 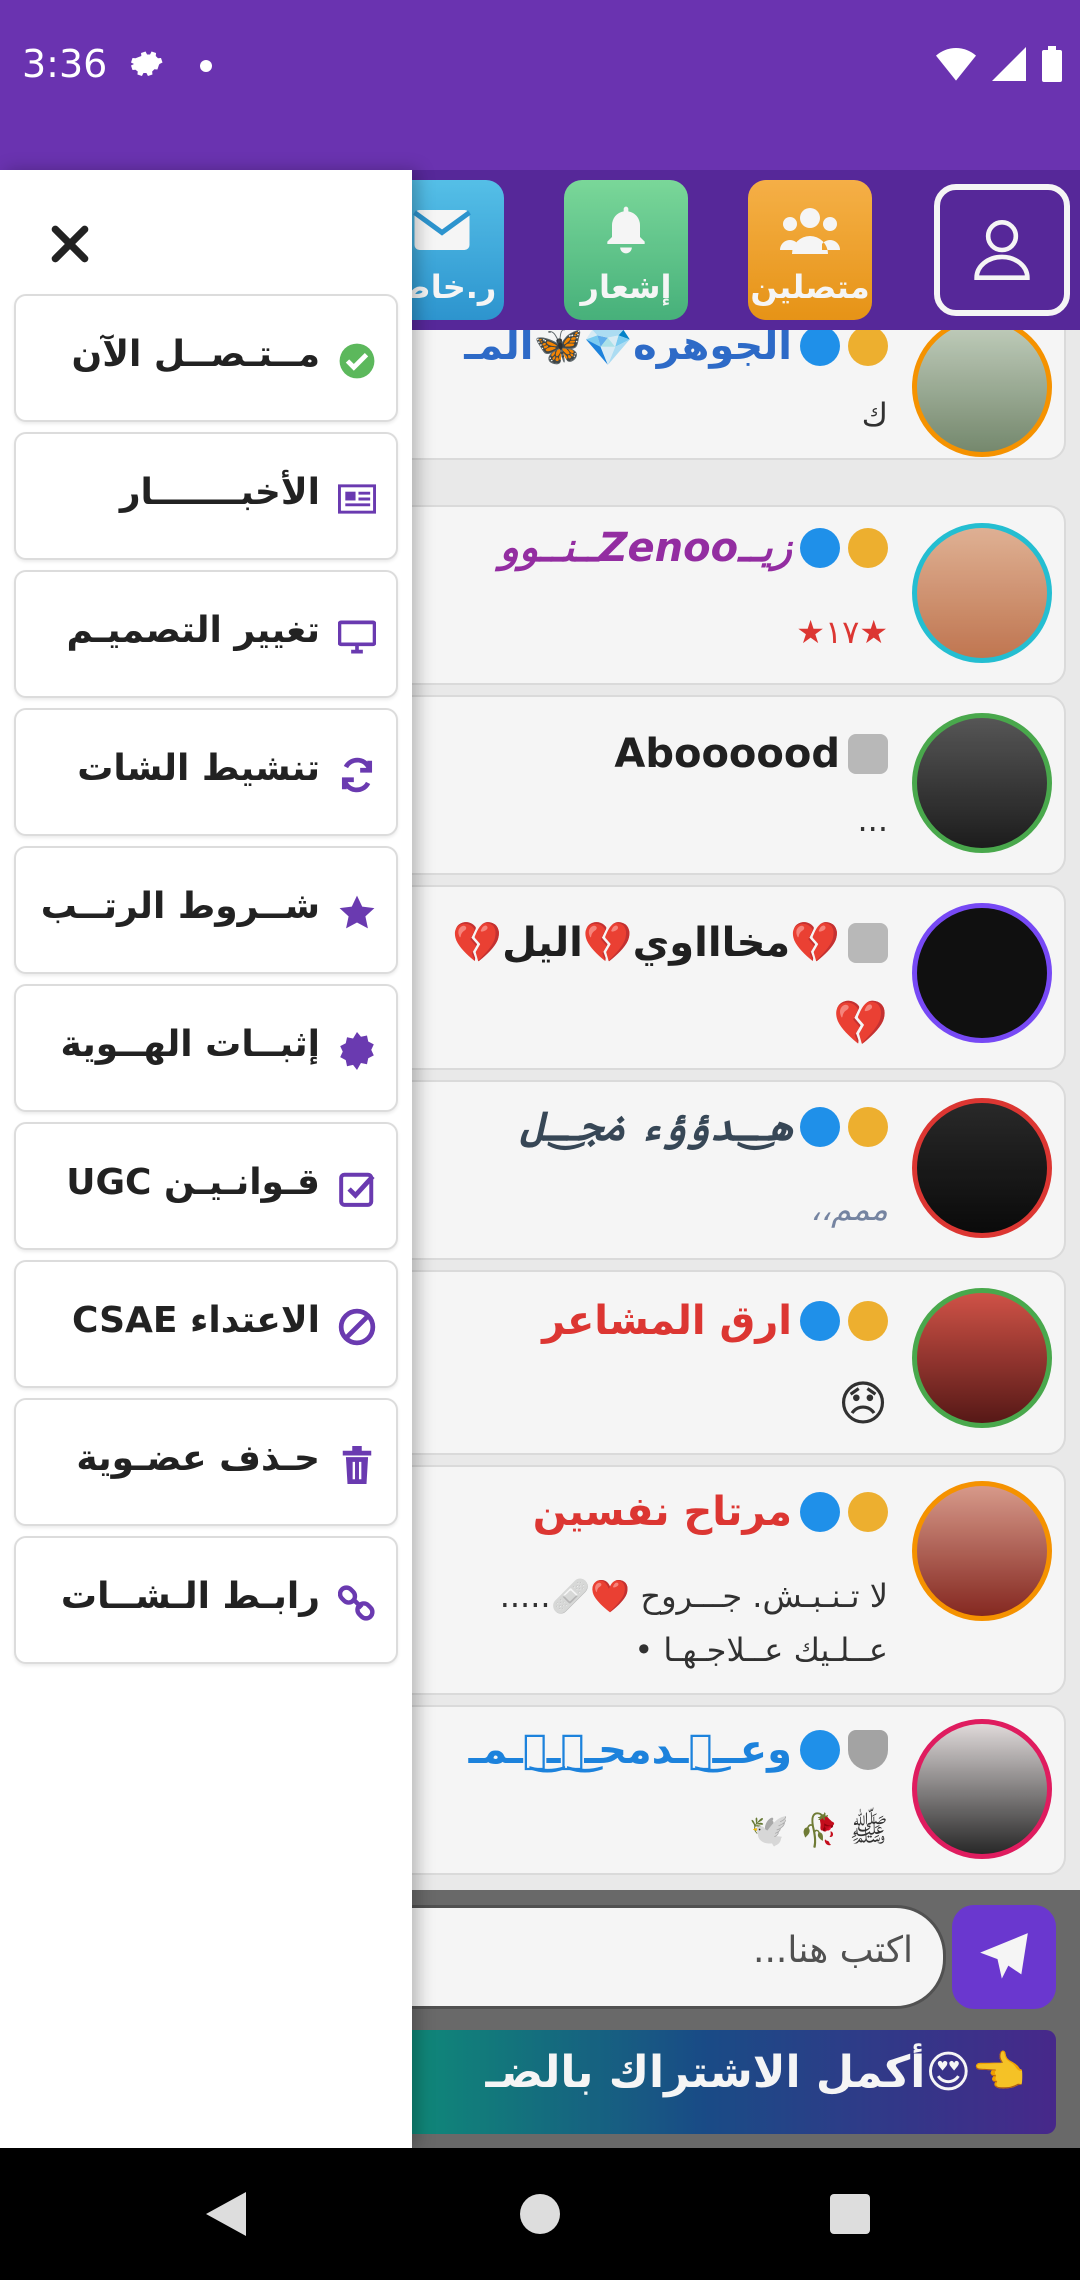 What do you see at coordinates (219, 492) in the screenshot?
I see `menu-label: الأخبـــــــار` at bounding box center [219, 492].